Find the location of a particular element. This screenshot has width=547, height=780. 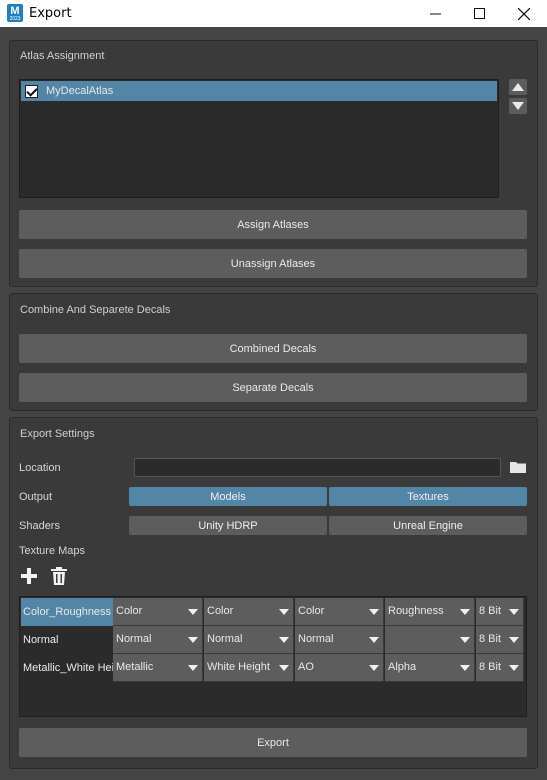

window-title: Export is located at coordinates (50, 13).